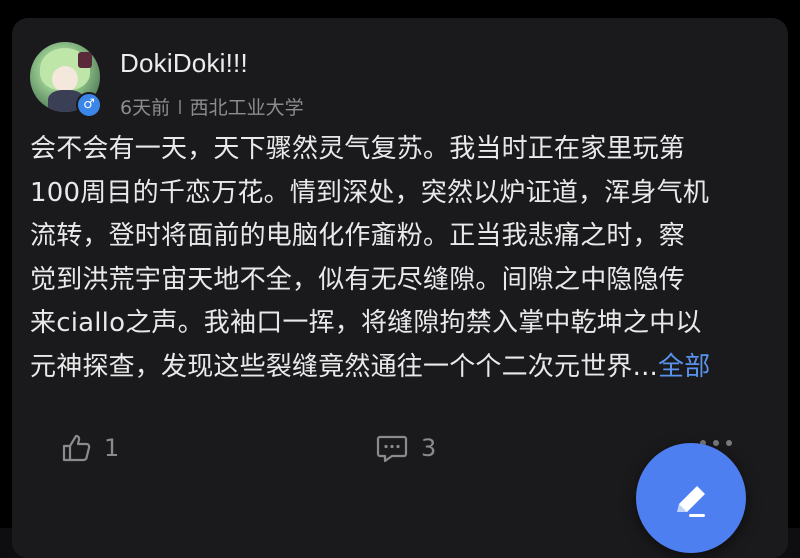 The image size is (800, 558). What do you see at coordinates (85, 60) in the screenshot?
I see `avatar-ribbon` at bounding box center [85, 60].